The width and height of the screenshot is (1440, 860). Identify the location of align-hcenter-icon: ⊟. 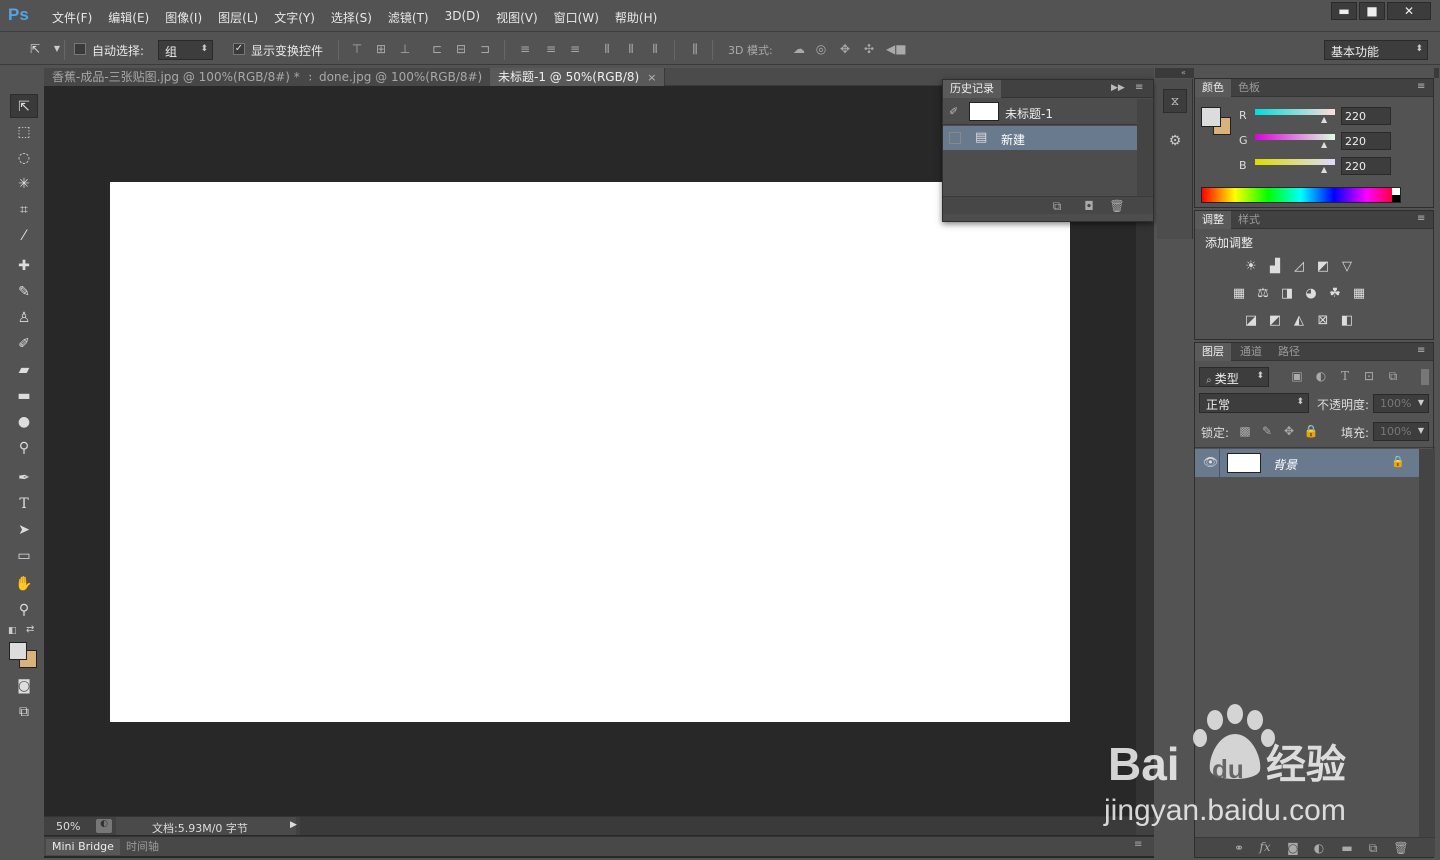
(461, 49).